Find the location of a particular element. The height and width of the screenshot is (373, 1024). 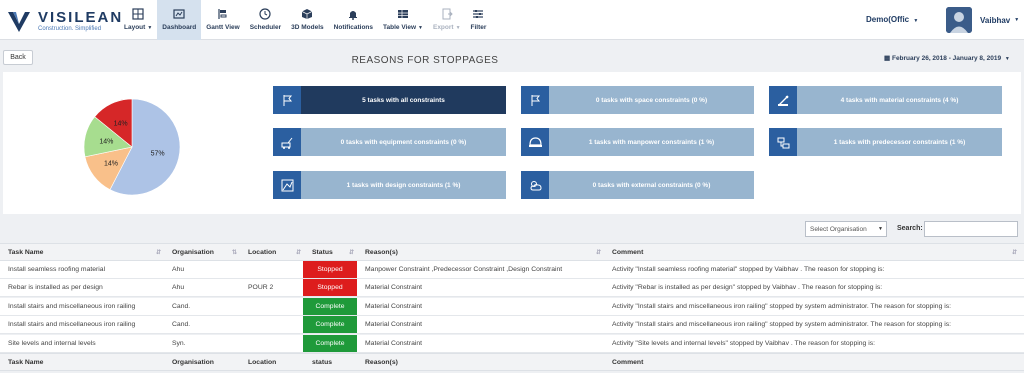

user-name: Vaibhav is located at coordinates (995, 20).